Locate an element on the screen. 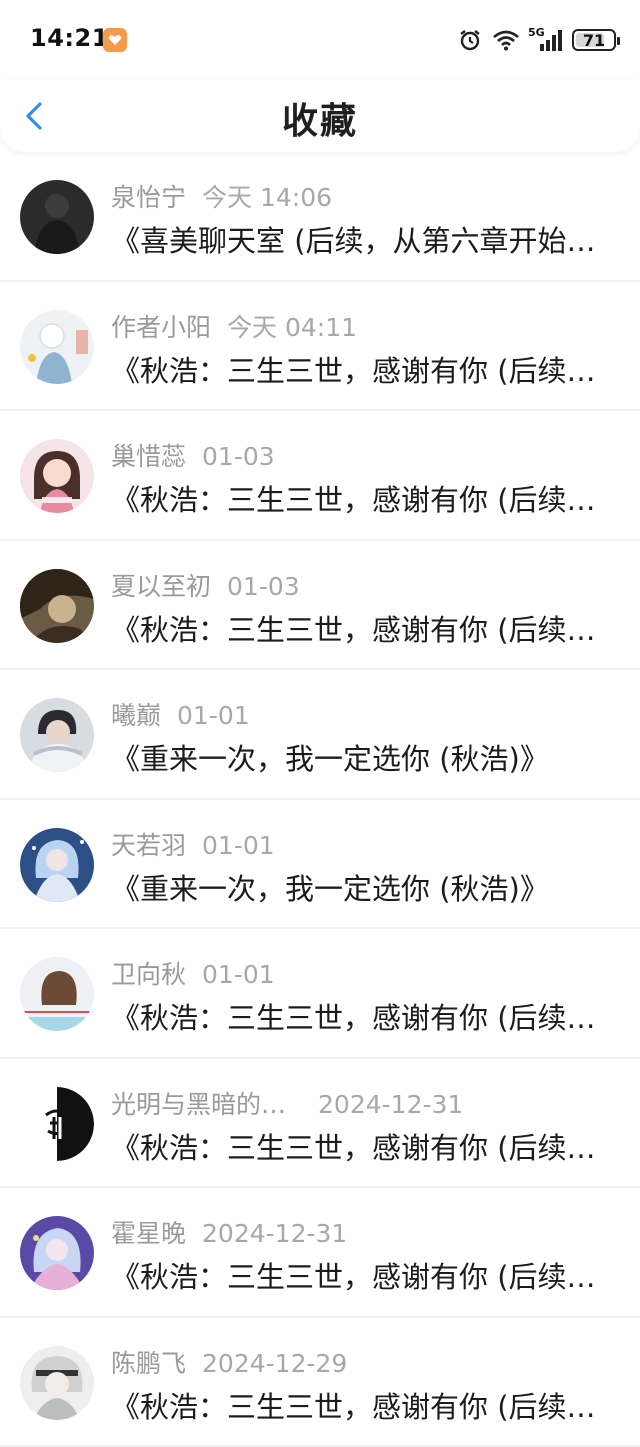 The height and width of the screenshot is (1447, 640). status-bar: 14:21 5G 71 is located at coordinates (320, 40).